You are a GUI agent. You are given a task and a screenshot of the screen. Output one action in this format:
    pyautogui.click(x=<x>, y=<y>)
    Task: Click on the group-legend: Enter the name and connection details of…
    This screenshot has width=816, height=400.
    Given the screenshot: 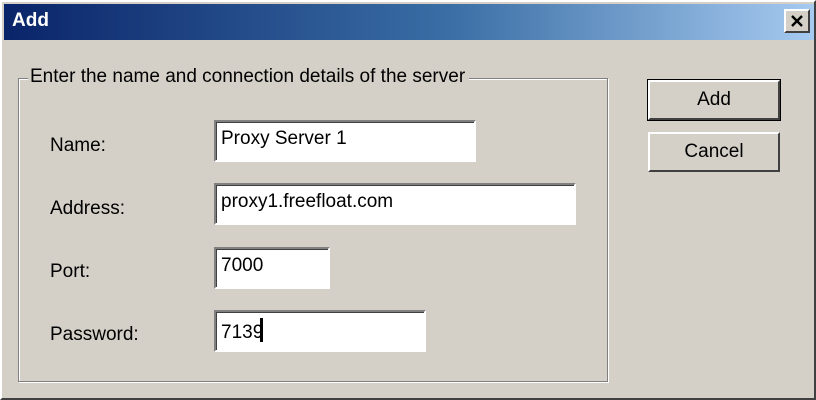 What is the action you would take?
    pyautogui.click(x=249, y=77)
    